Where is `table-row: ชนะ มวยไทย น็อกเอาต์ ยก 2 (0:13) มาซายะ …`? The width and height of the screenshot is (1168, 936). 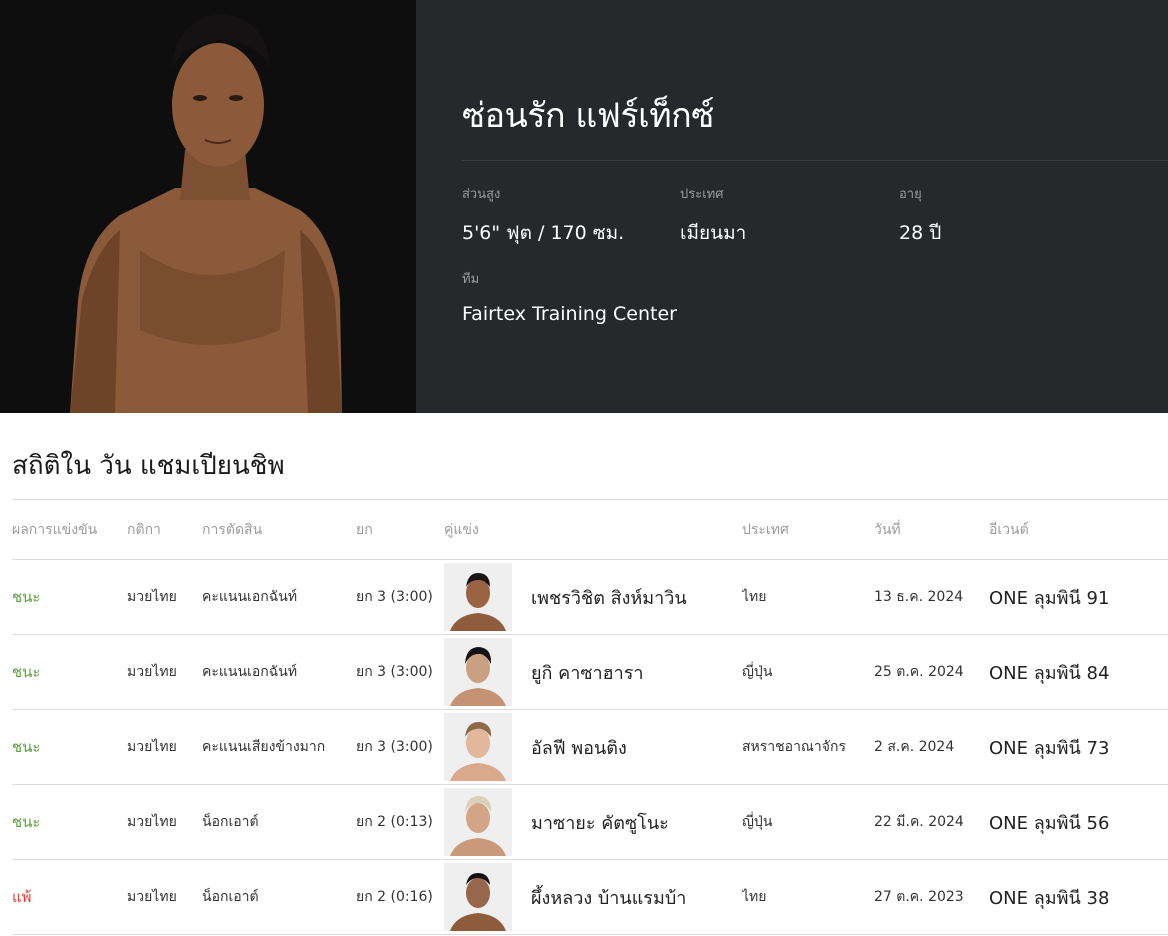 table-row: ชนะ มวยไทย น็อกเอาต์ ยก 2 (0:13) มาซายะ … is located at coordinates (590, 822).